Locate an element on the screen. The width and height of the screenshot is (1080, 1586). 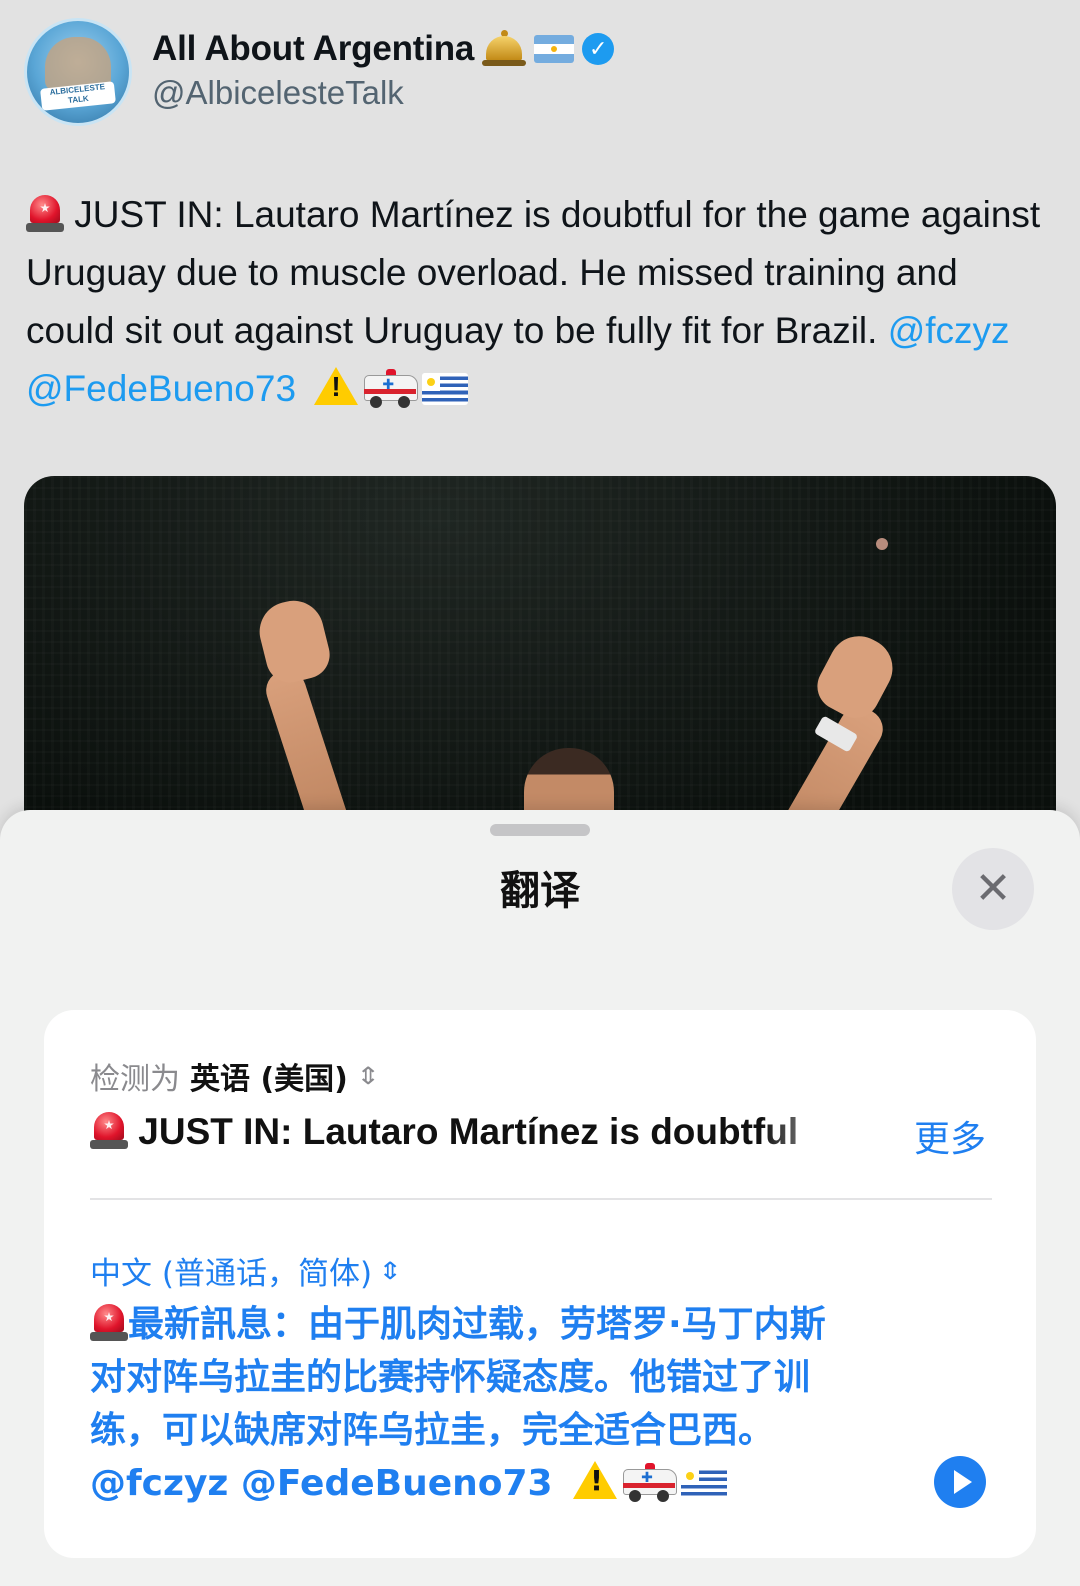
display-name: All About Argentina is located at coordinates (313, 49).